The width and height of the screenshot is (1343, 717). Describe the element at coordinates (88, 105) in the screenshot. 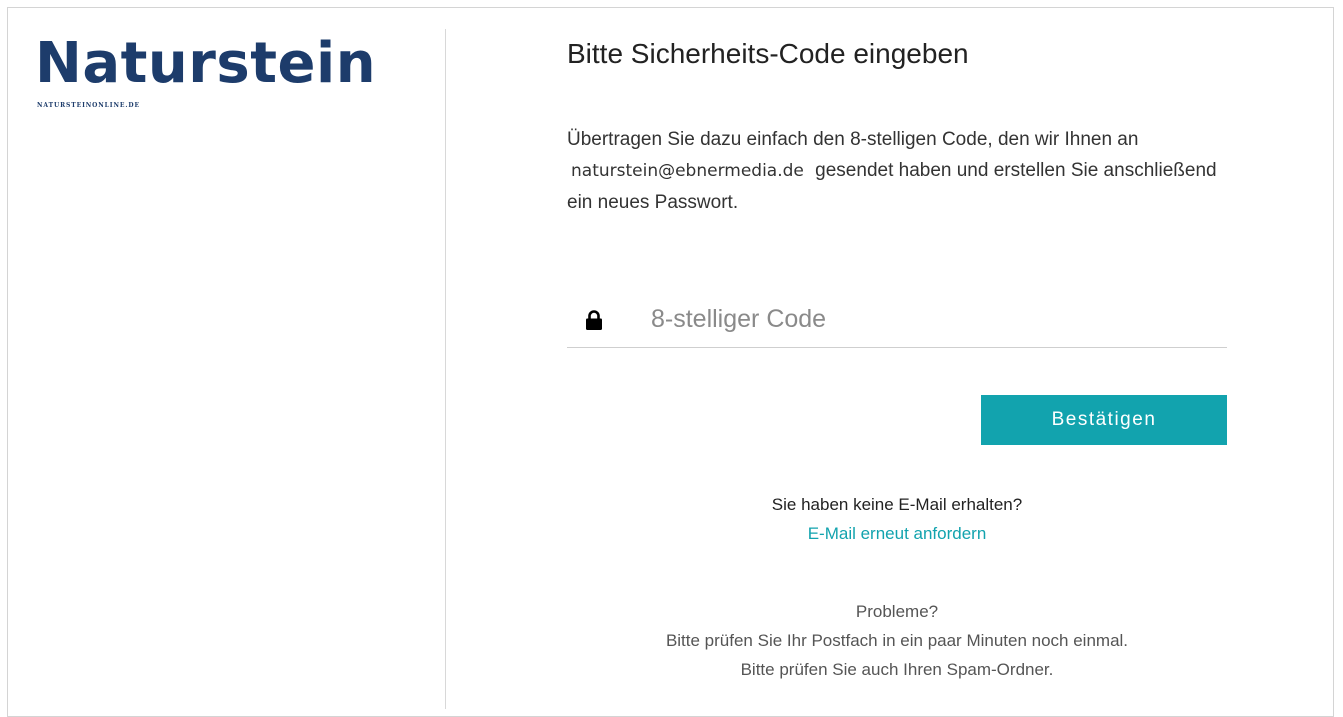

I see `logo-subline: NATURSTEINONLINE.DE` at that location.